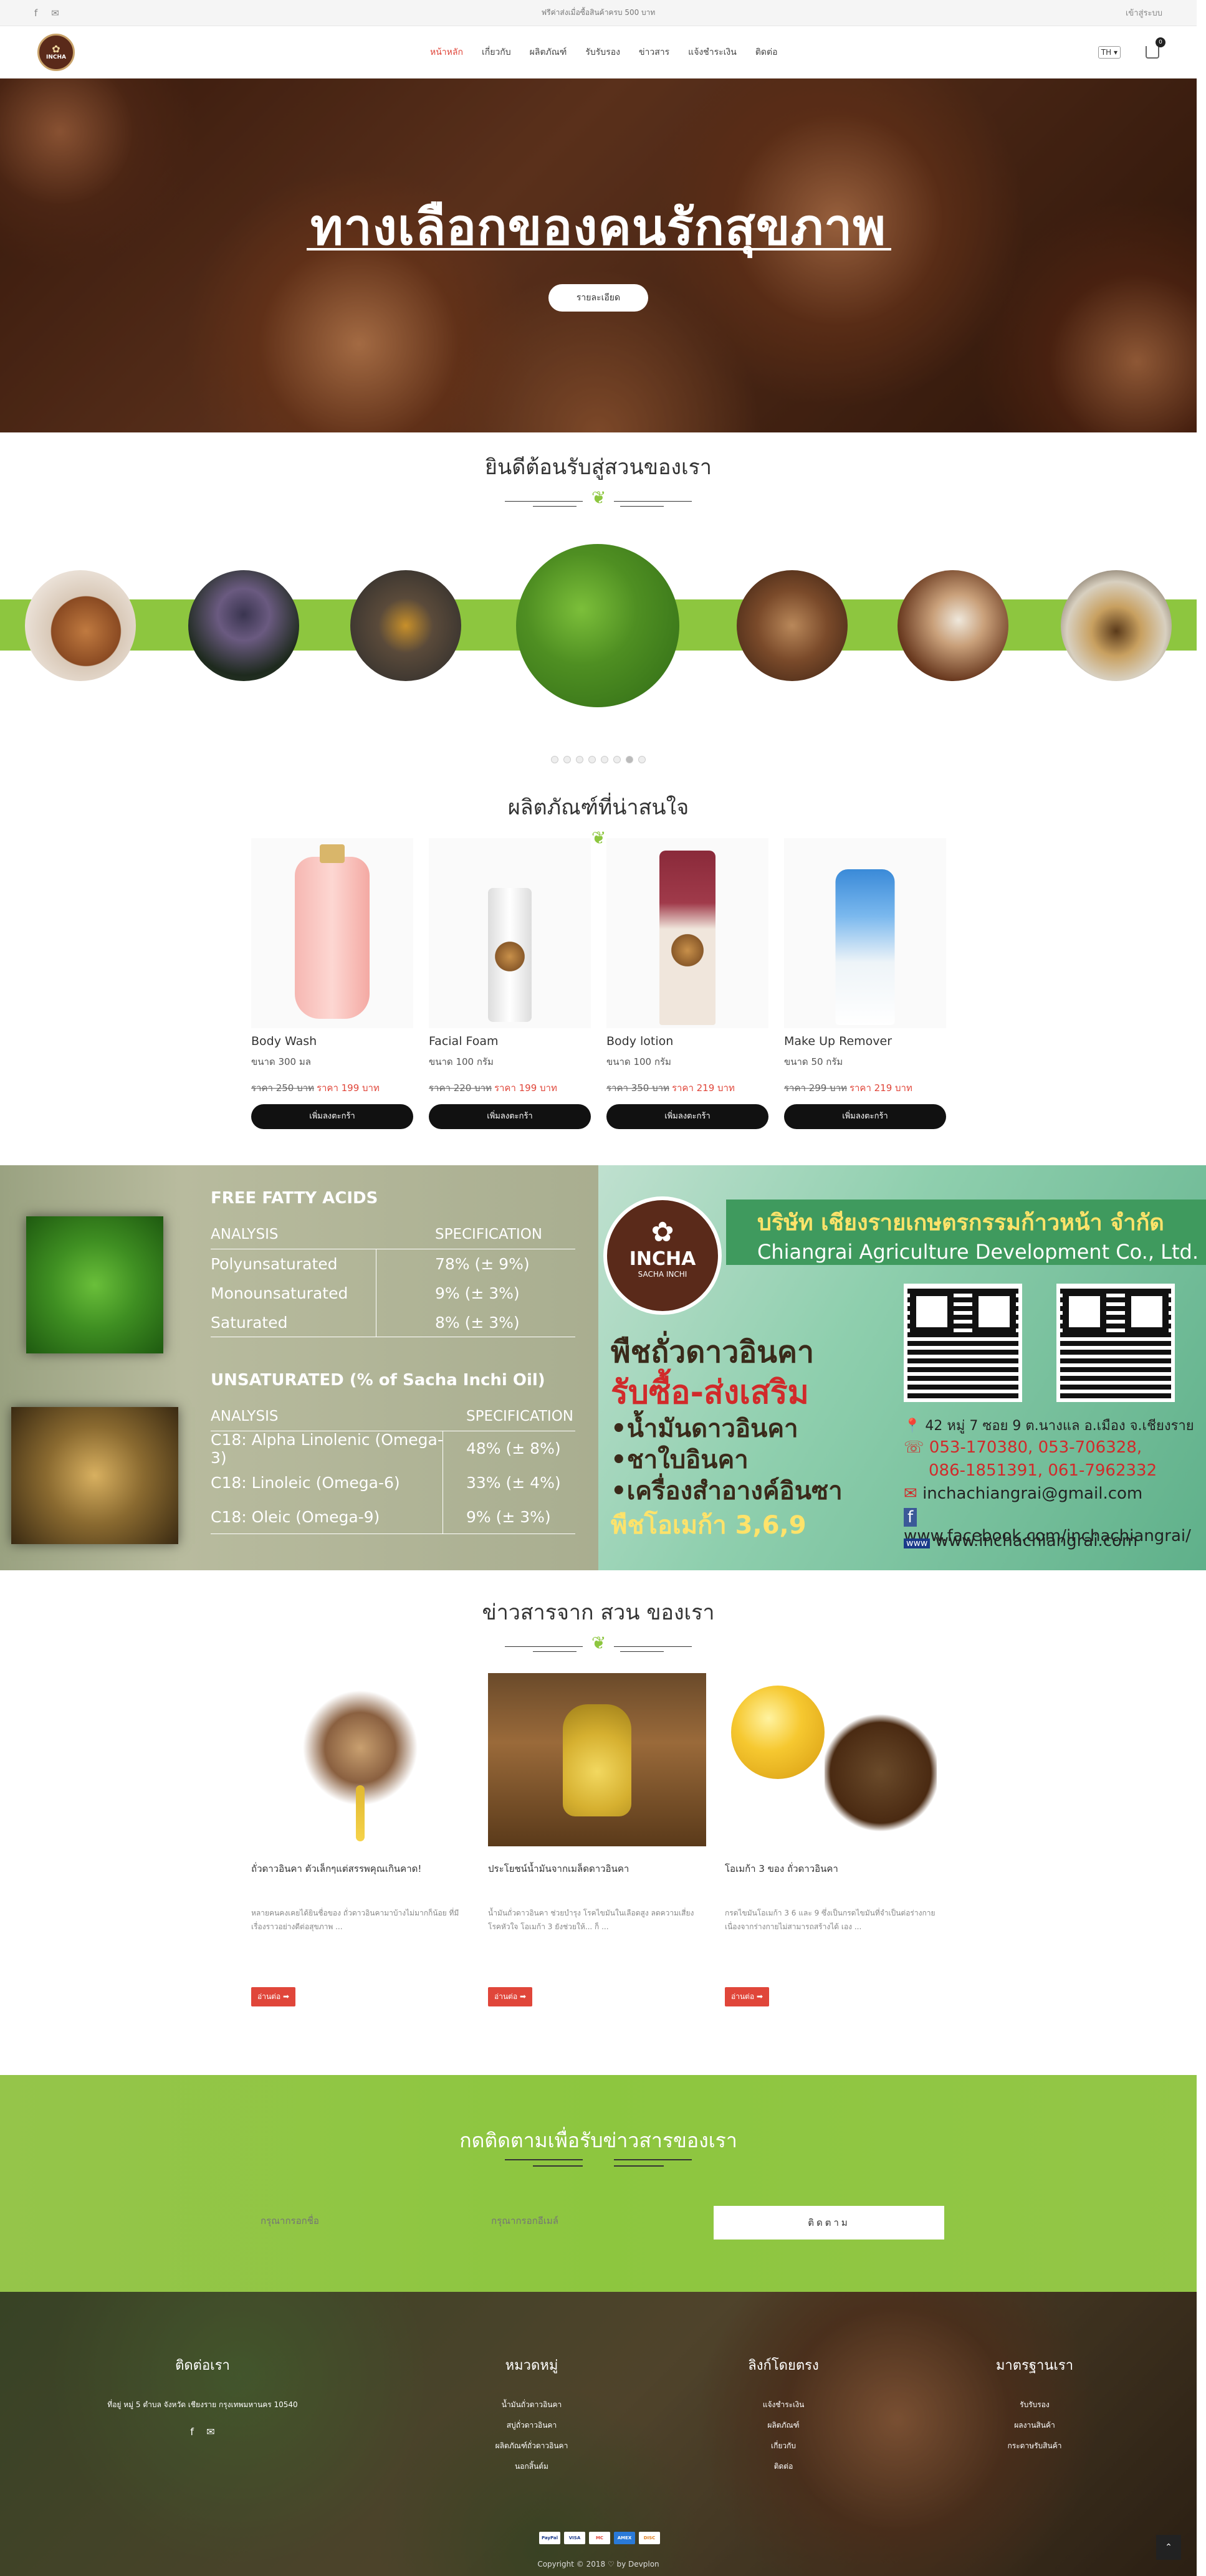 This screenshot has height=2576, width=1206. What do you see at coordinates (510, 1087) in the screenshot?
I see `product-price: ราคา 220 บาท ราคา 199 บาท` at bounding box center [510, 1087].